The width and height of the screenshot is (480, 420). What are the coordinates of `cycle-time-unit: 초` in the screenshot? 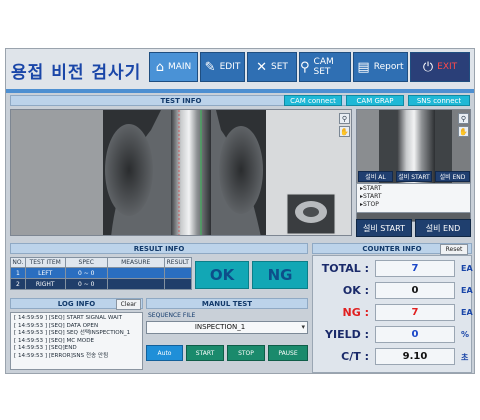 It's located at (465, 357).